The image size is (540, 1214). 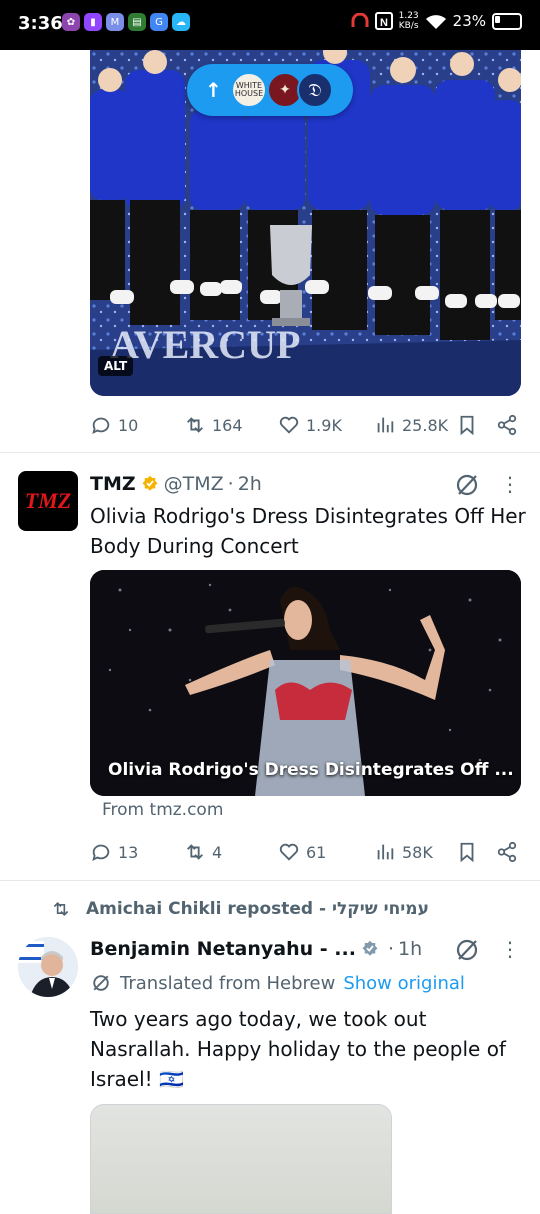 What do you see at coordinates (181, 22) in the screenshot?
I see `weather-icon: ☁` at bounding box center [181, 22].